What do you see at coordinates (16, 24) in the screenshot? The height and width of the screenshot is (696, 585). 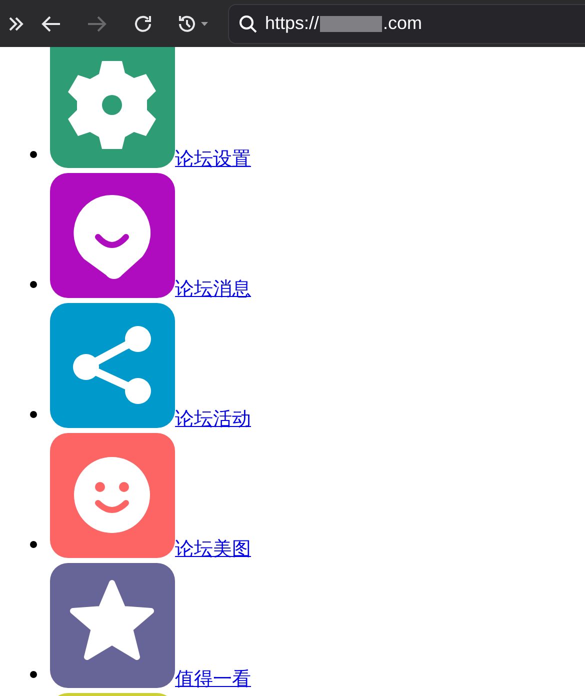 I see `double-chevron-icon` at bounding box center [16, 24].